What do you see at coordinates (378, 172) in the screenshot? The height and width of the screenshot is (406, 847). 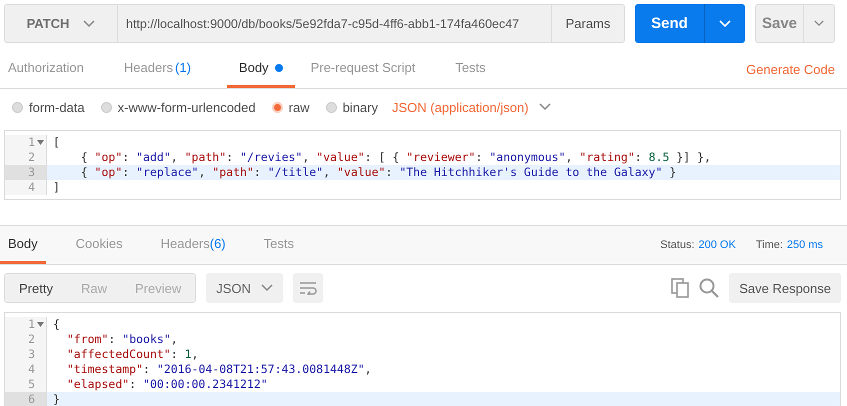 I see `code-line: { "op": "replace", "path": "/title", "value": "The Hitchhiker's Guide to the Galaxy" }` at bounding box center [378, 172].